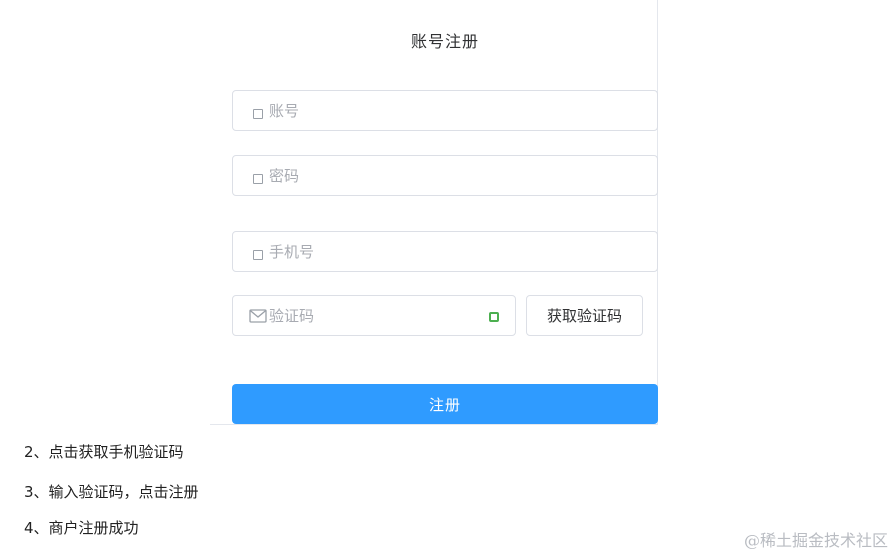 The image size is (894, 555). Describe the element at coordinates (444, 41) in the screenshot. I see `form-title: 账号注册` at that location.